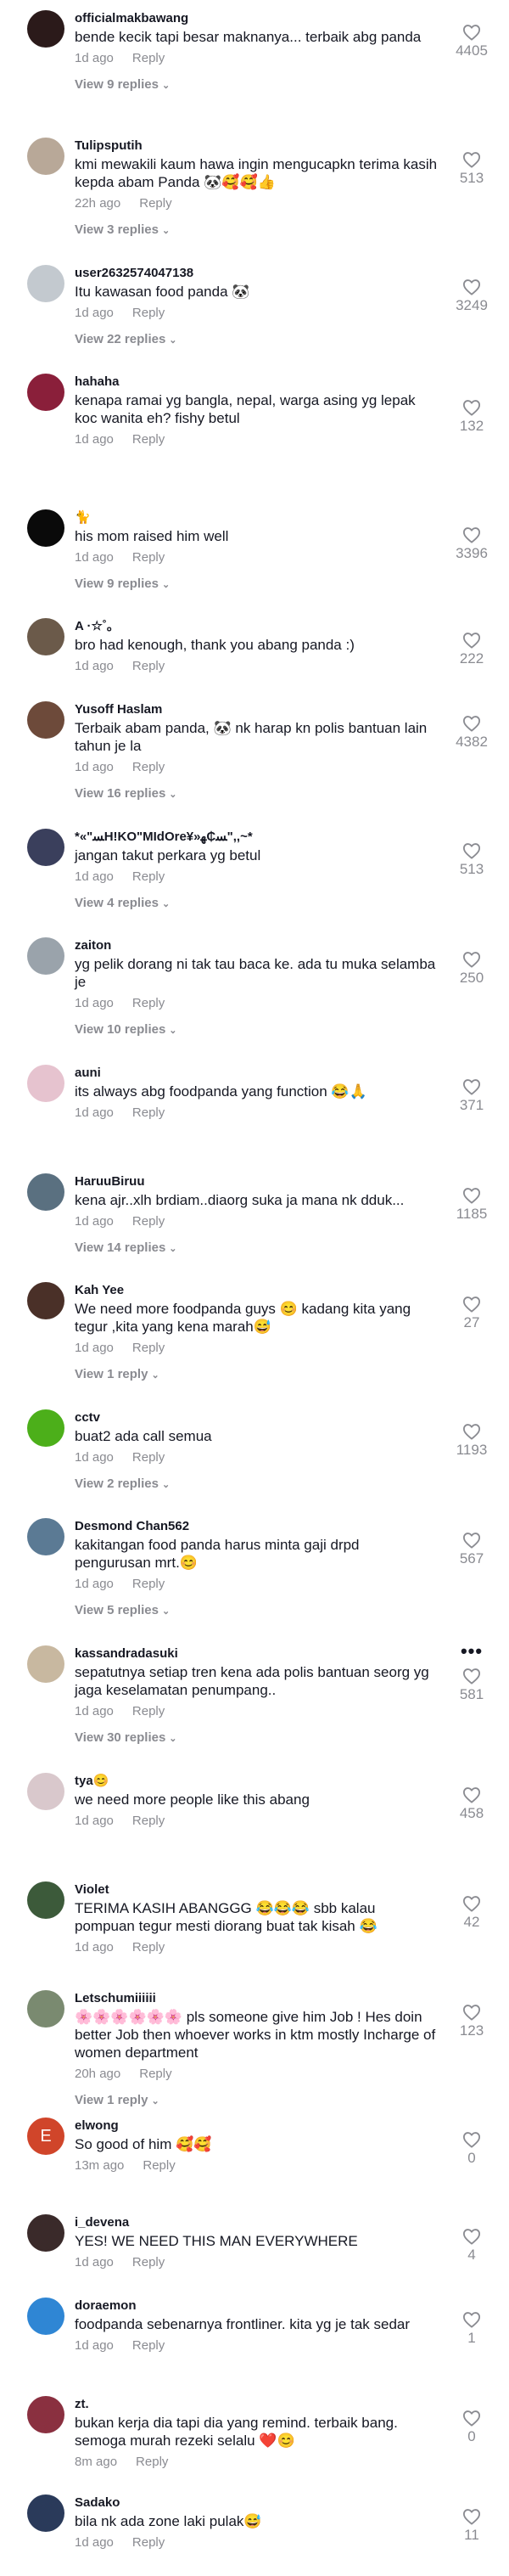 This screenshot has width=509, height=2576. I want to click on comment-username: A ·☆˚｡, so click(257, 626).